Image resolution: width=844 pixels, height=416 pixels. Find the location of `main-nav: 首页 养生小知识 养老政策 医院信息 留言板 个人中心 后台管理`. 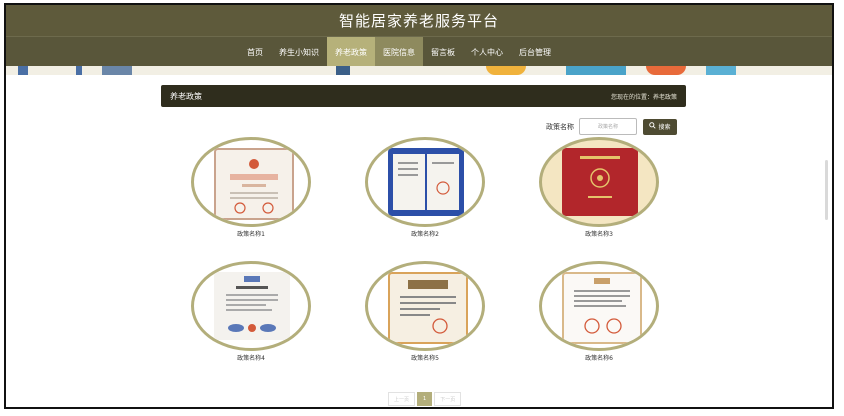

main-nav: 首页 养生小知识 养老政策 医院信息 留言板 个人中心 后台管理 is located at coordinates (419, 51).